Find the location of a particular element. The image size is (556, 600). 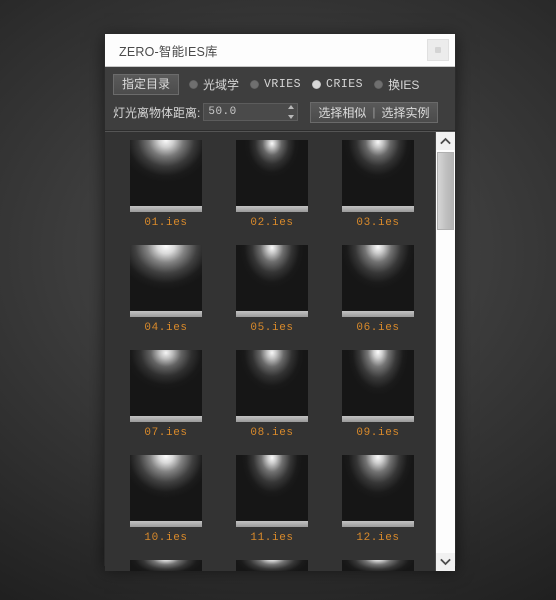

radio-option-huan-ies: 换IES is located at coordinates (396, 84).